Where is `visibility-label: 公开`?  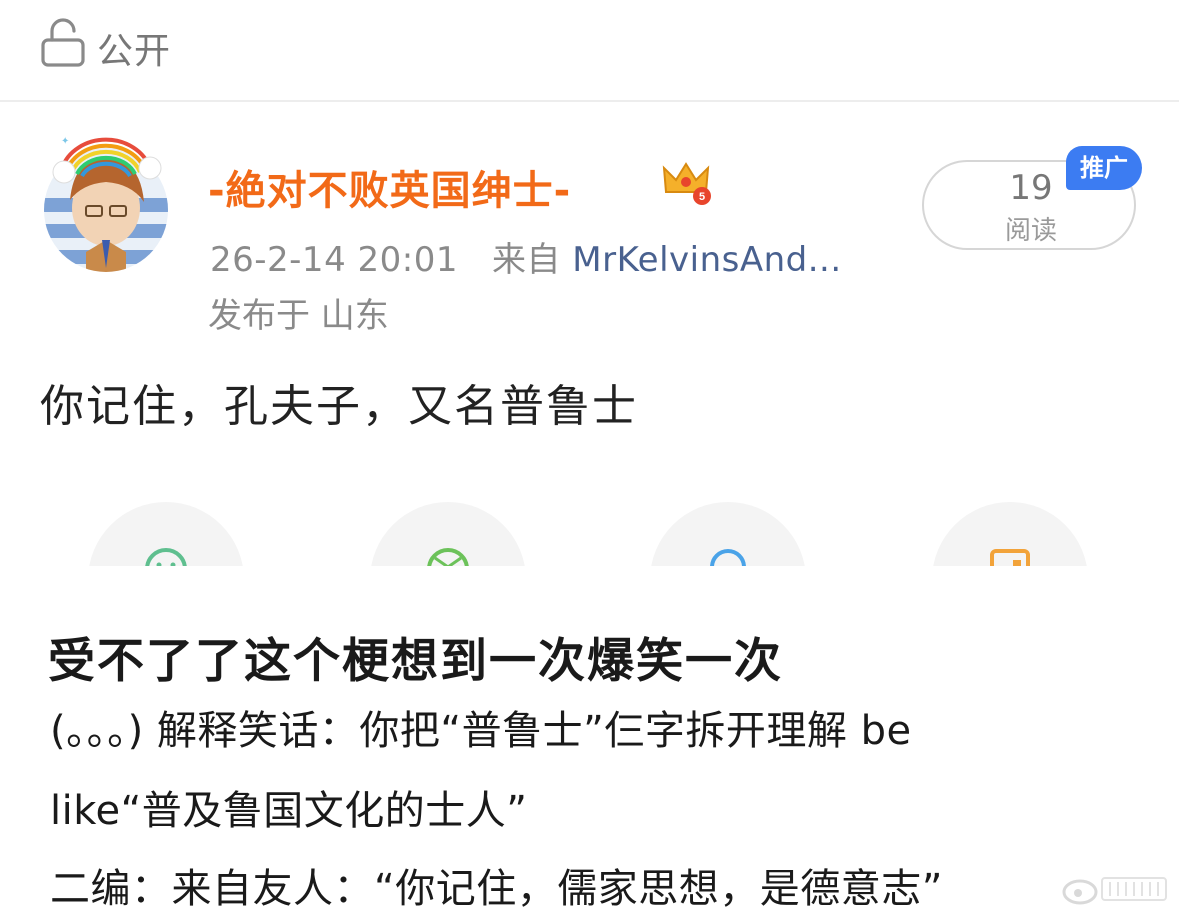 visibility-label: 公开 is located at coordinates (134, 48).